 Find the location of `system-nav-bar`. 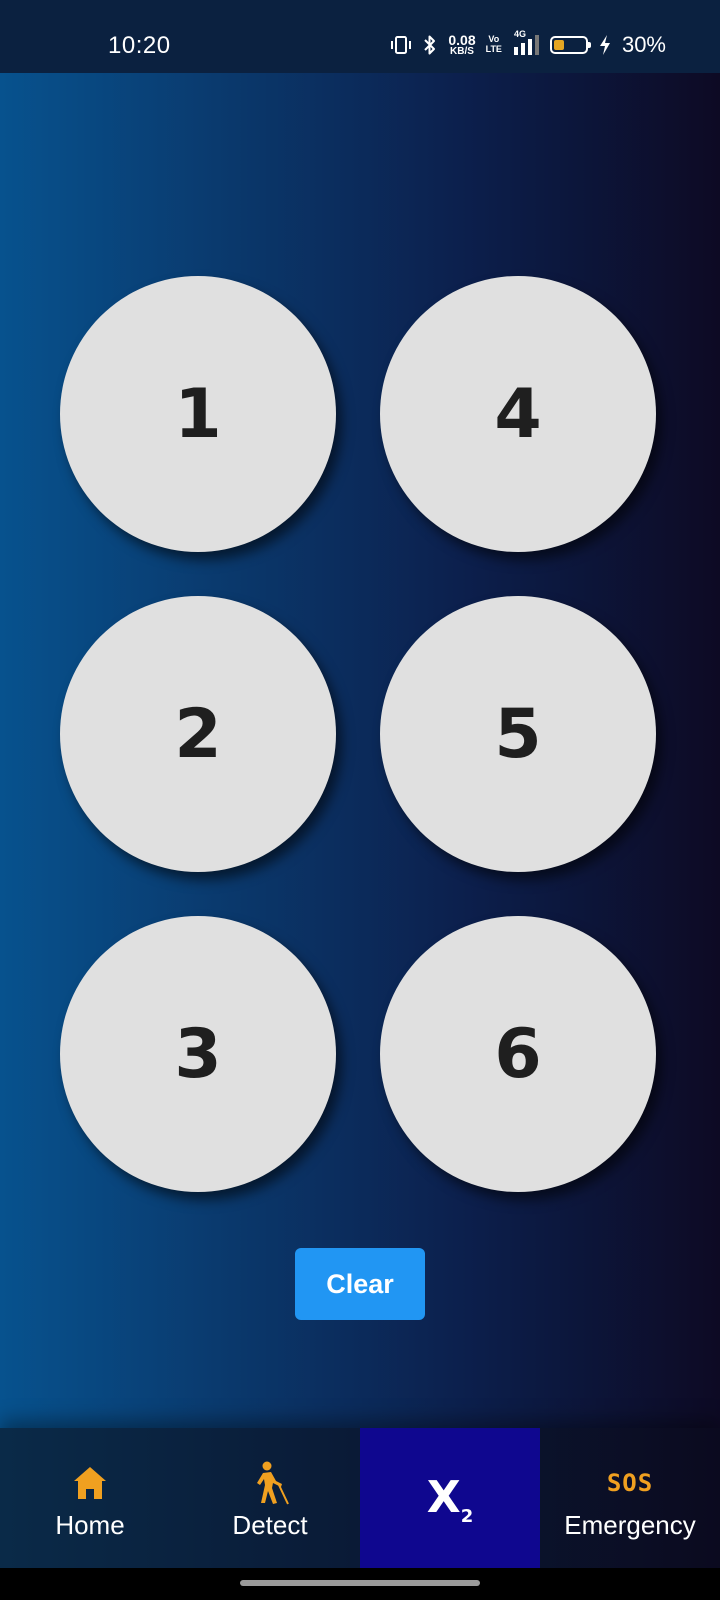

system-nav-bar is located at coordinates (360, 1584).